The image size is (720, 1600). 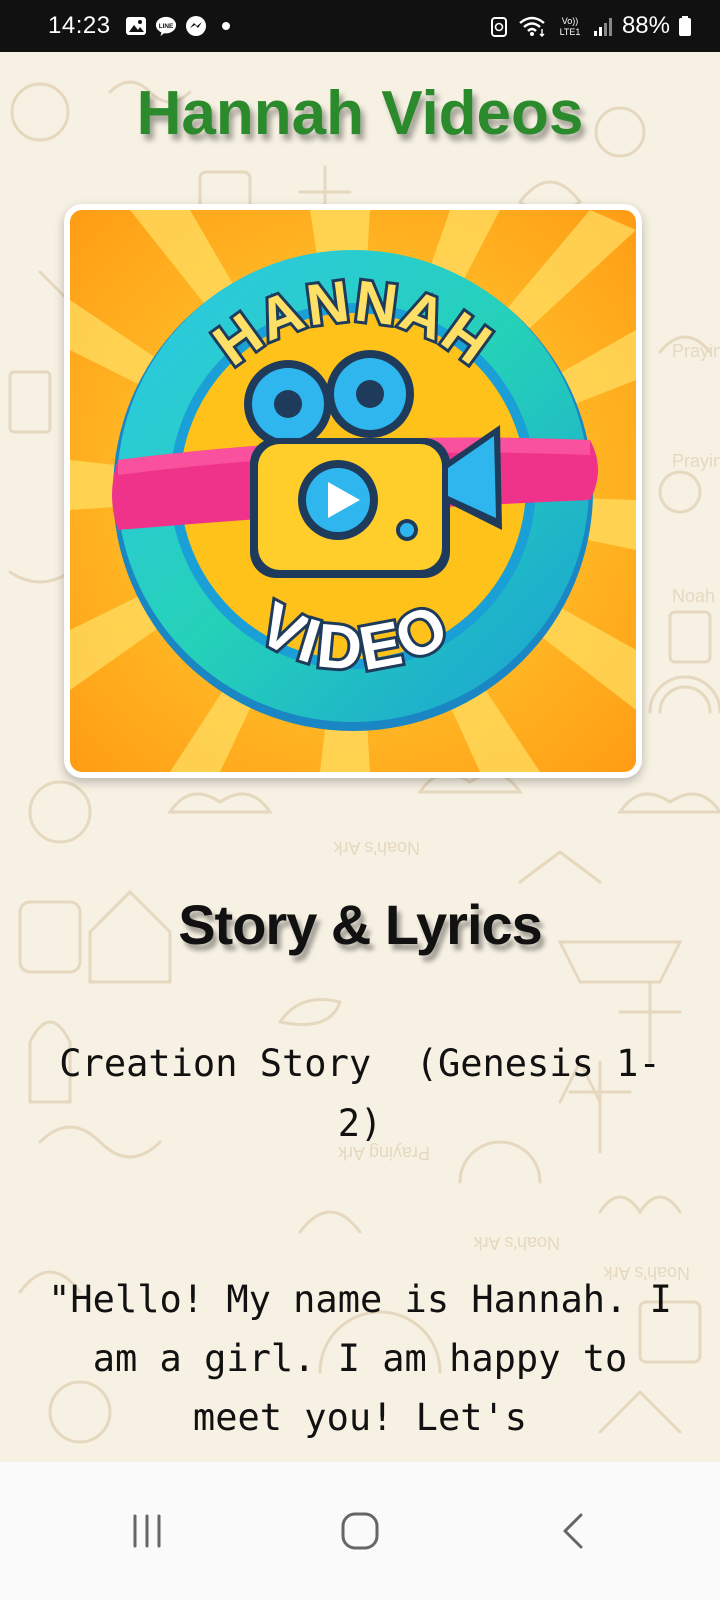 I want to click on messenger-icon, so click(x=196, y=26).